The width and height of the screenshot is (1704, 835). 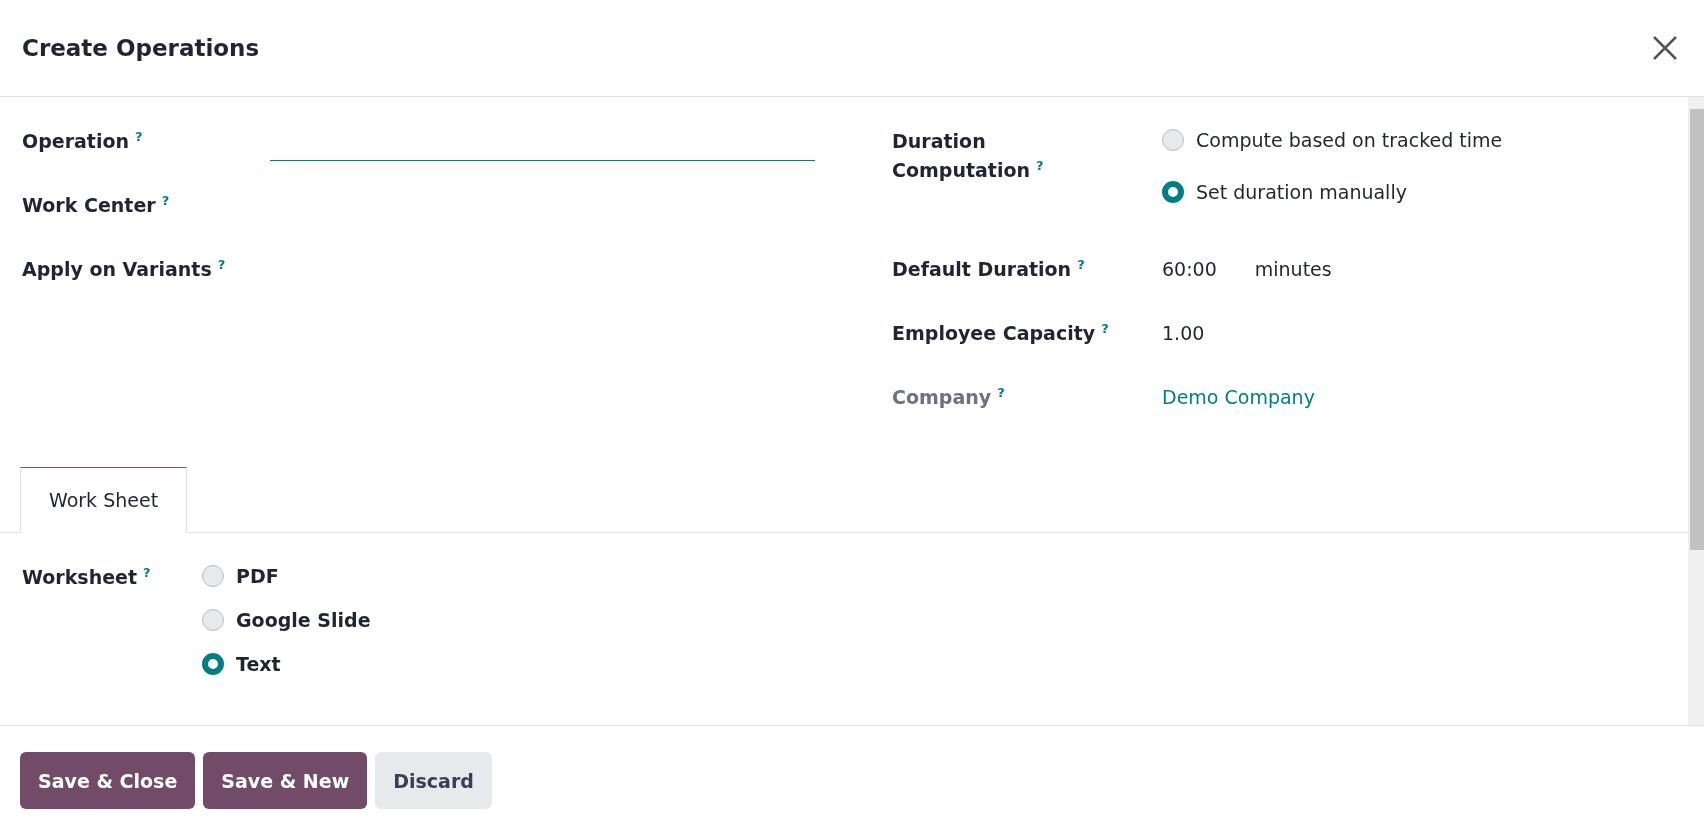 I want to click on field-label: Operation $^{?}$, so click(x=83, y=141).